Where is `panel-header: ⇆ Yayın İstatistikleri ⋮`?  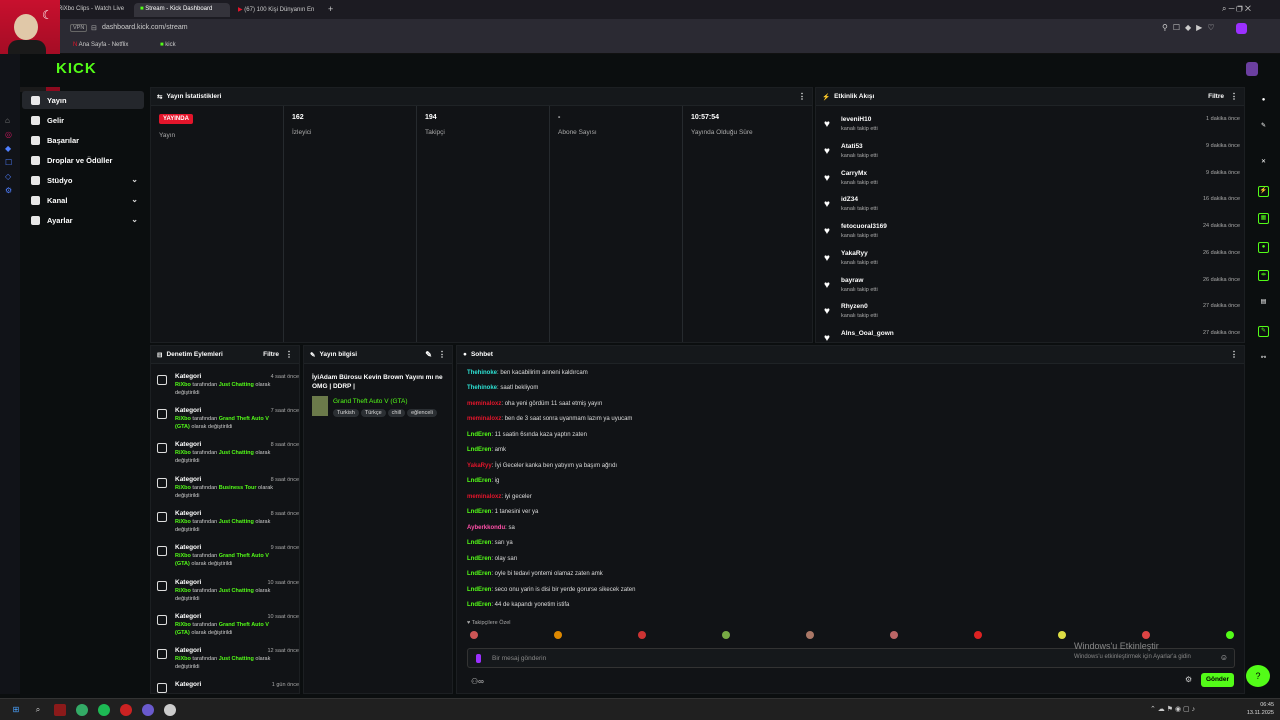 panel-header: ⇆ Yayın İstatistikleri ⋮ is located at coordinates (481, 97).